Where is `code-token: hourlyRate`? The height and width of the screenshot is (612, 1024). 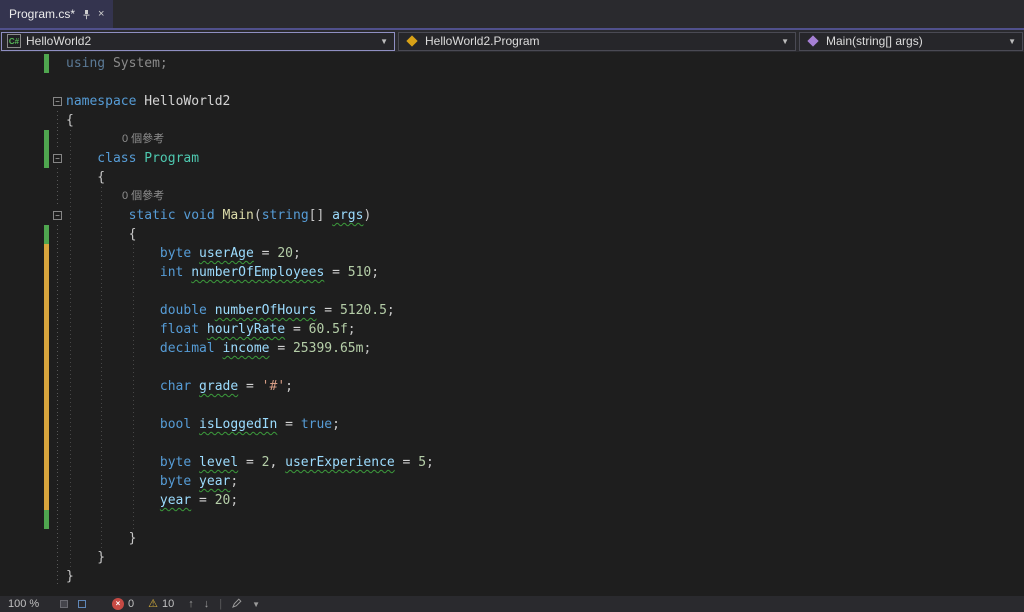 code-token: hourlyRate is located at coordinates (246, 329).